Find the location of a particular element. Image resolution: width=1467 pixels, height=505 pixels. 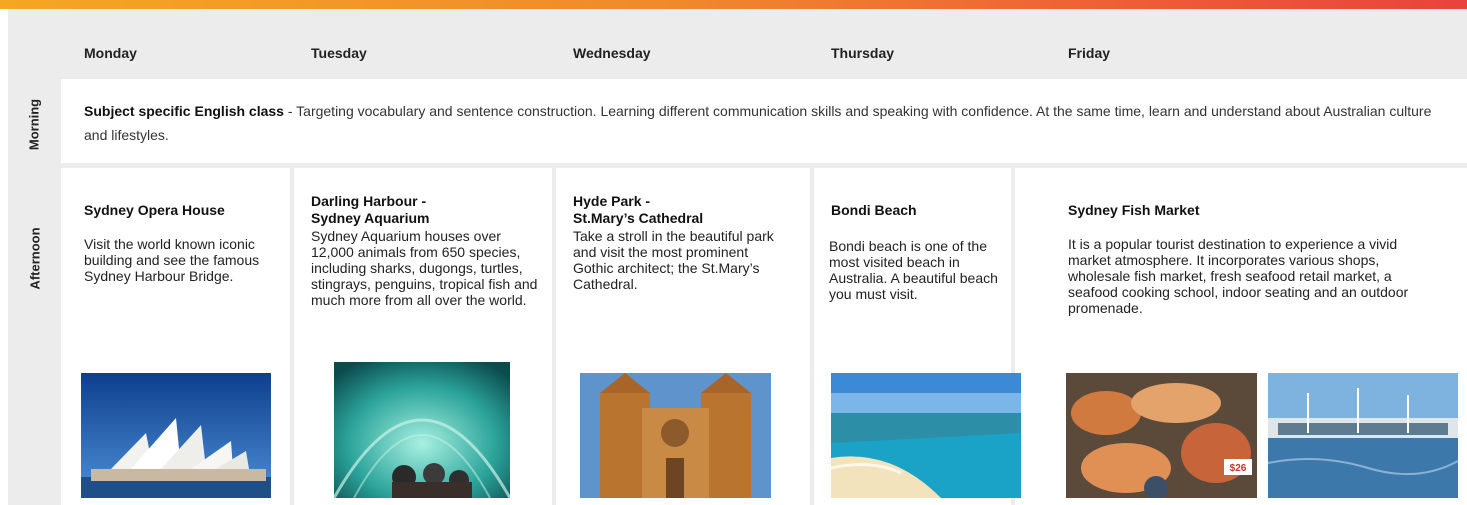

activity-title: Bondi Beach is located at coordinates (874, 210).